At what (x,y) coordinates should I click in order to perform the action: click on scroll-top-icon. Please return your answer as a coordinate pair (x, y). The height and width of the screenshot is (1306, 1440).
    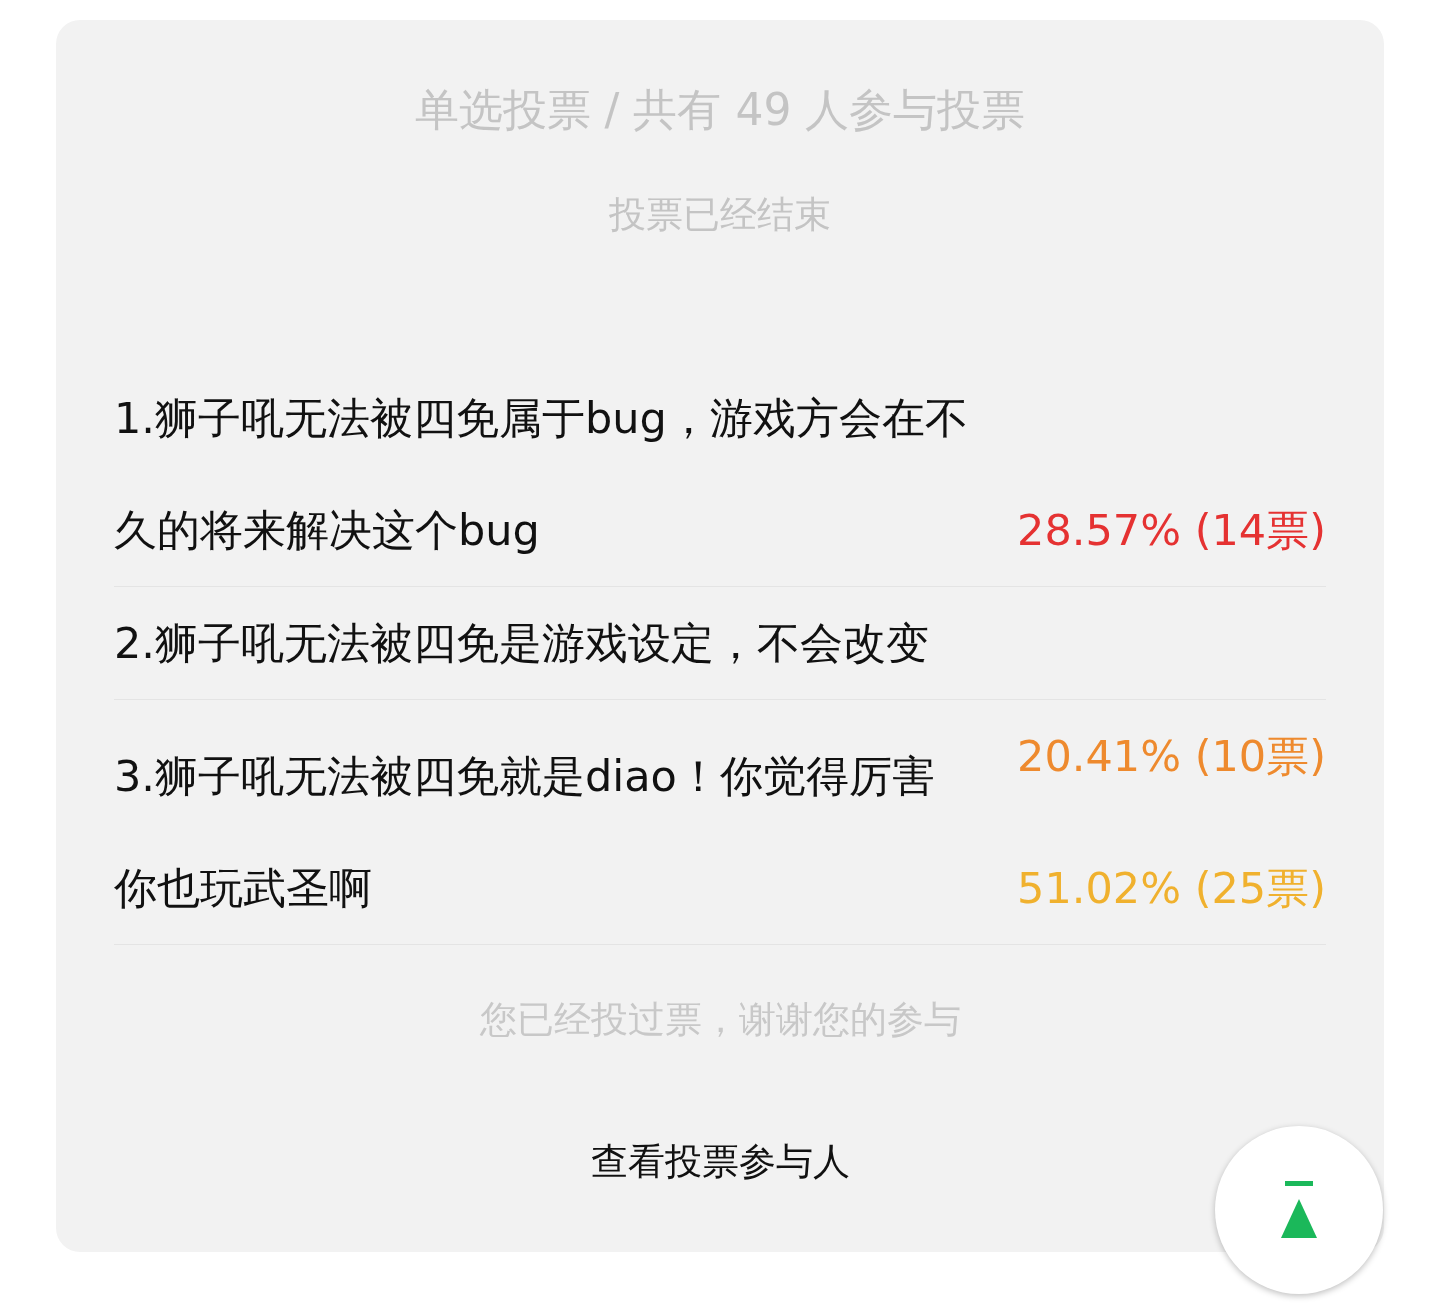
    Looking at the image, I should click on (1299, 1210).